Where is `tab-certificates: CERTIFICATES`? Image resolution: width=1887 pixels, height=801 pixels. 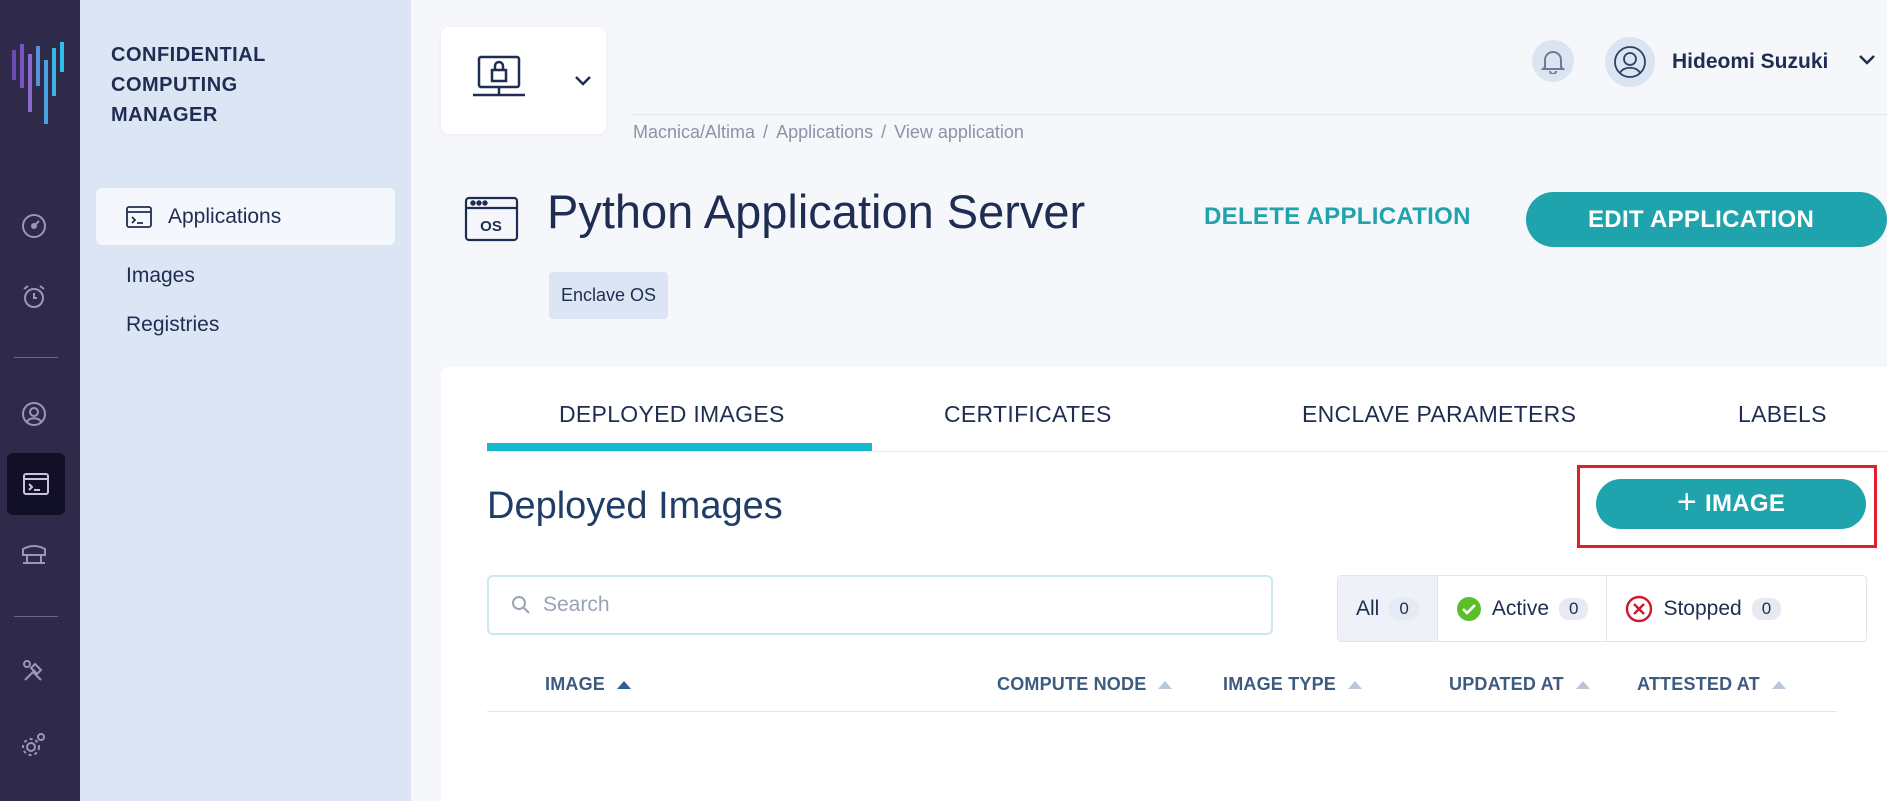
tab-certificates: CERTIFICATES is located at coordinates (1028, 414).